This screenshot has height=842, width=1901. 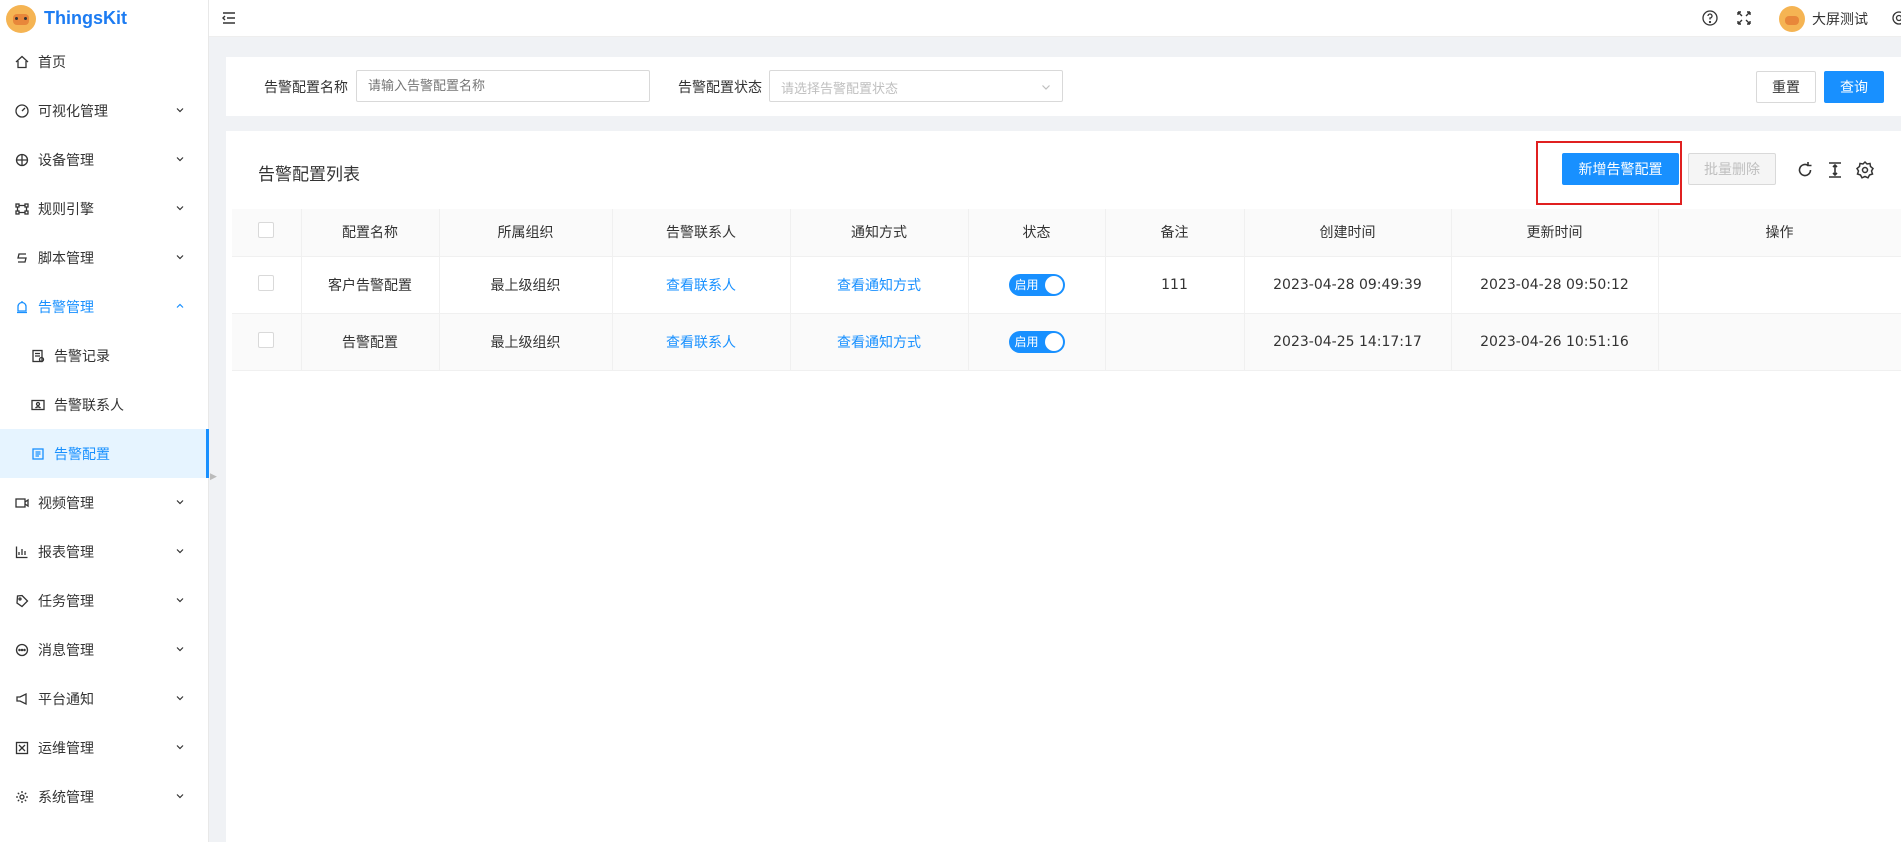 What do you see at coordinates (1786, 87) in the screenshot?
I see `reset-button: 重置` at bounding box center [1786, 87].